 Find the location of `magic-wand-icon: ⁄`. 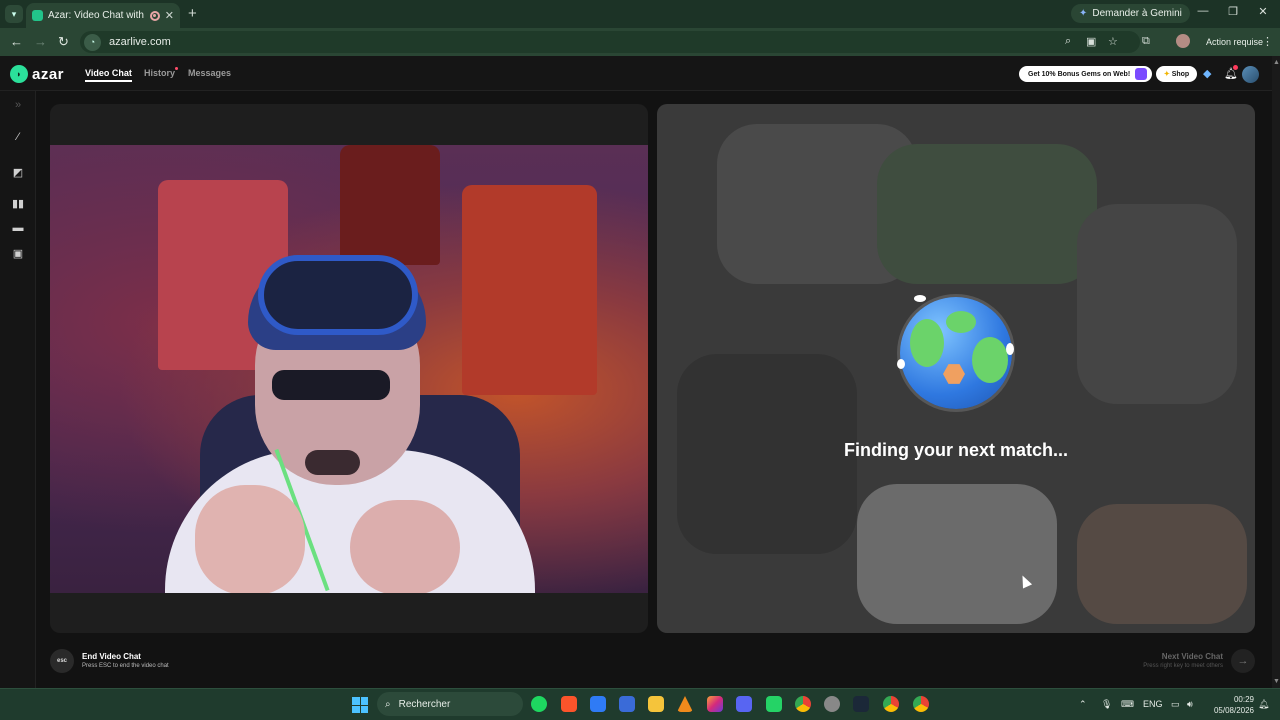

magic-wand-icon: ⁄ is located at coordinates (18, 137).